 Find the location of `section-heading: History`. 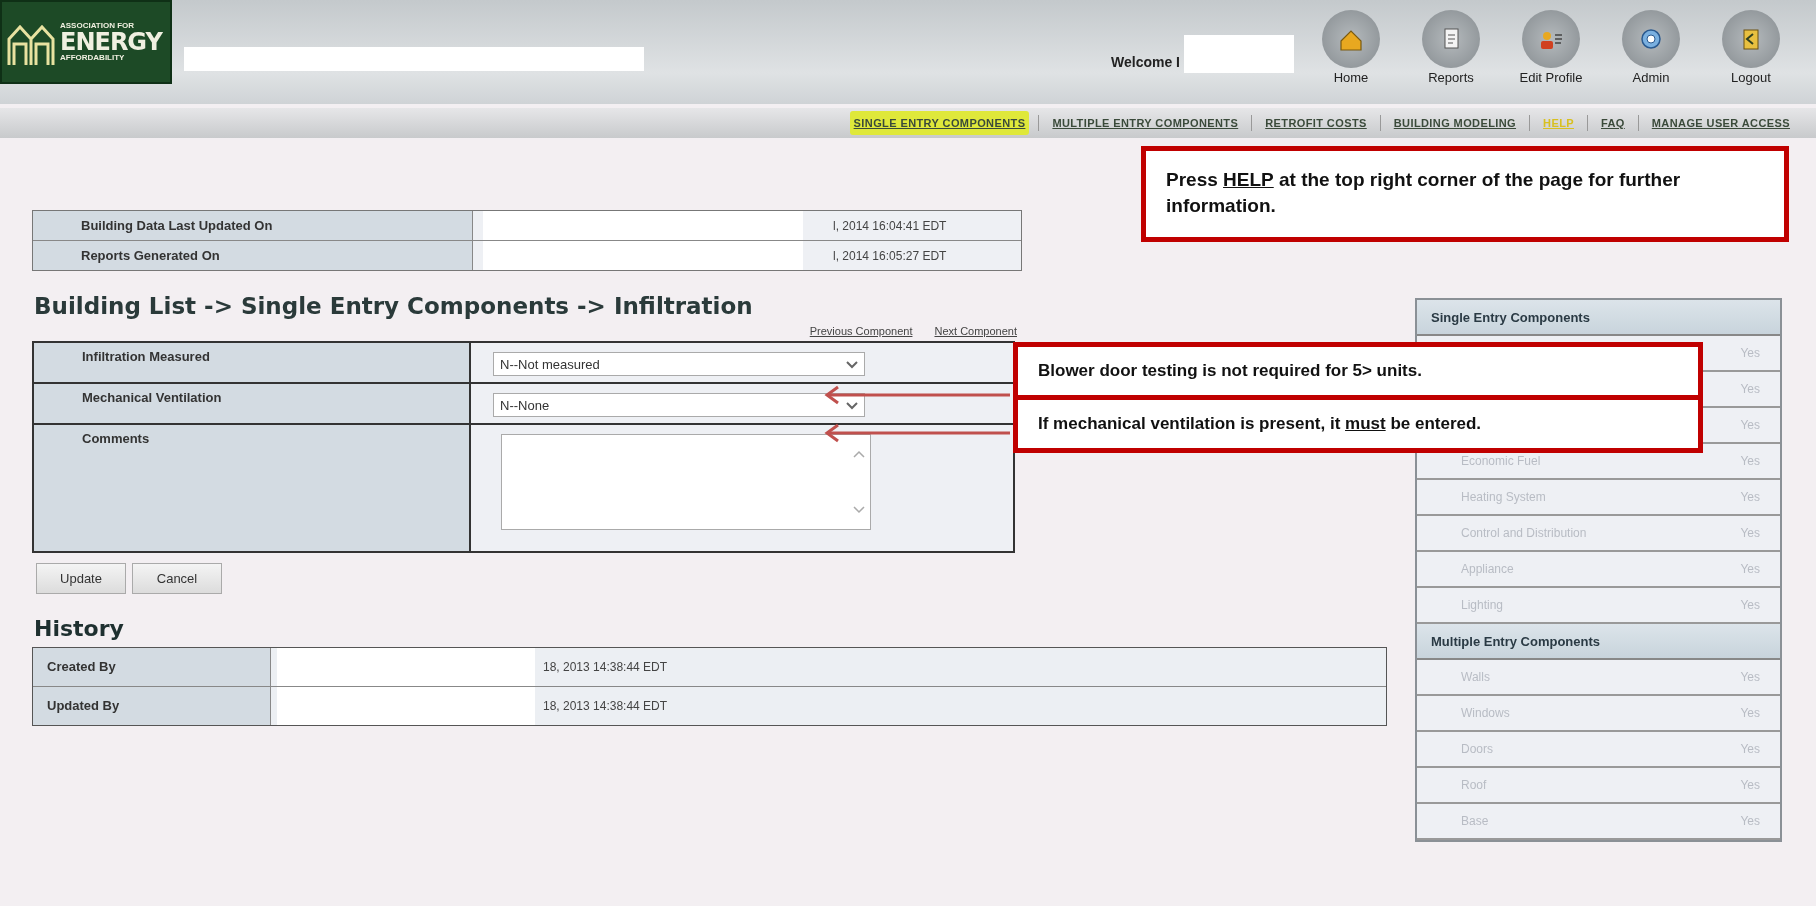

section-heading: History is located at coordinates (79, 628).